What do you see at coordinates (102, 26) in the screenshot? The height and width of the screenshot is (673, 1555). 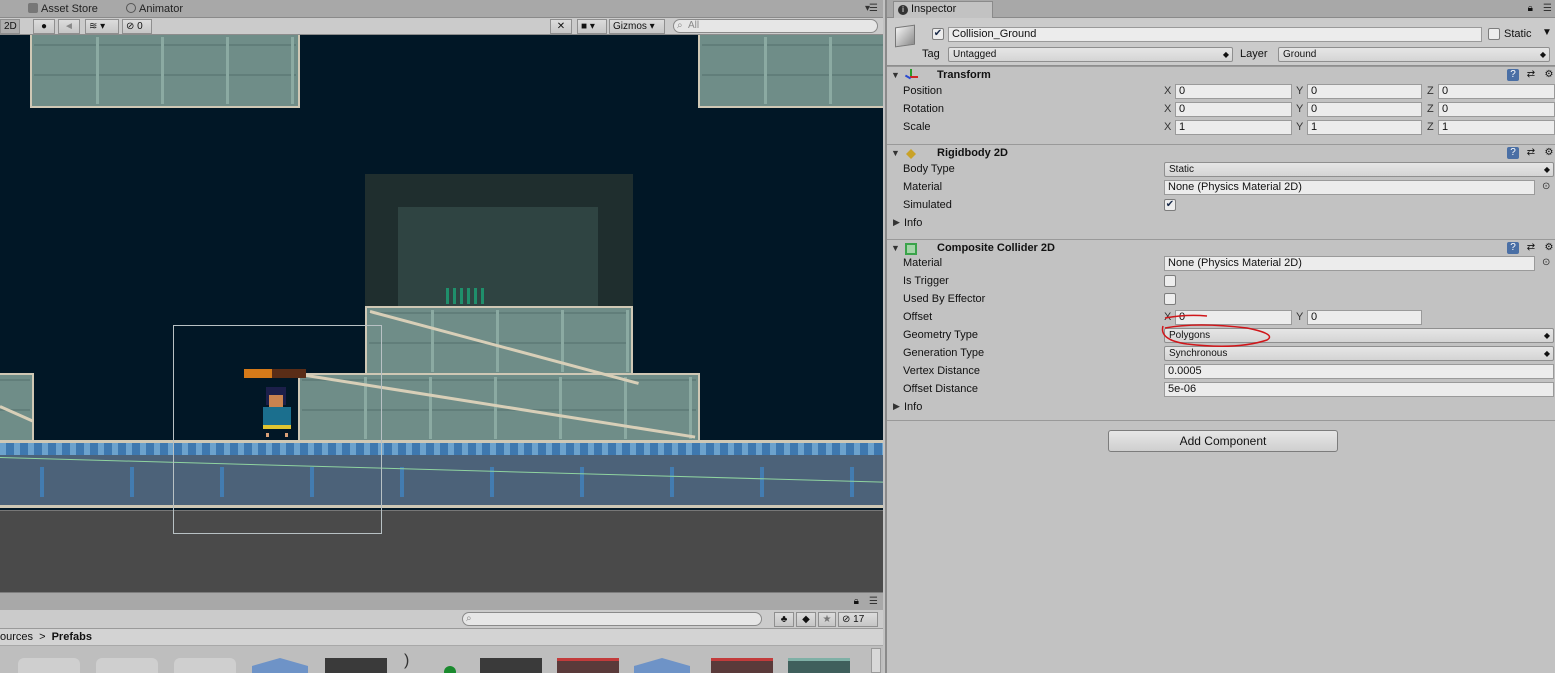 I see `effects-dropdown: ≋ ▾` at bounding box center [102, 26].